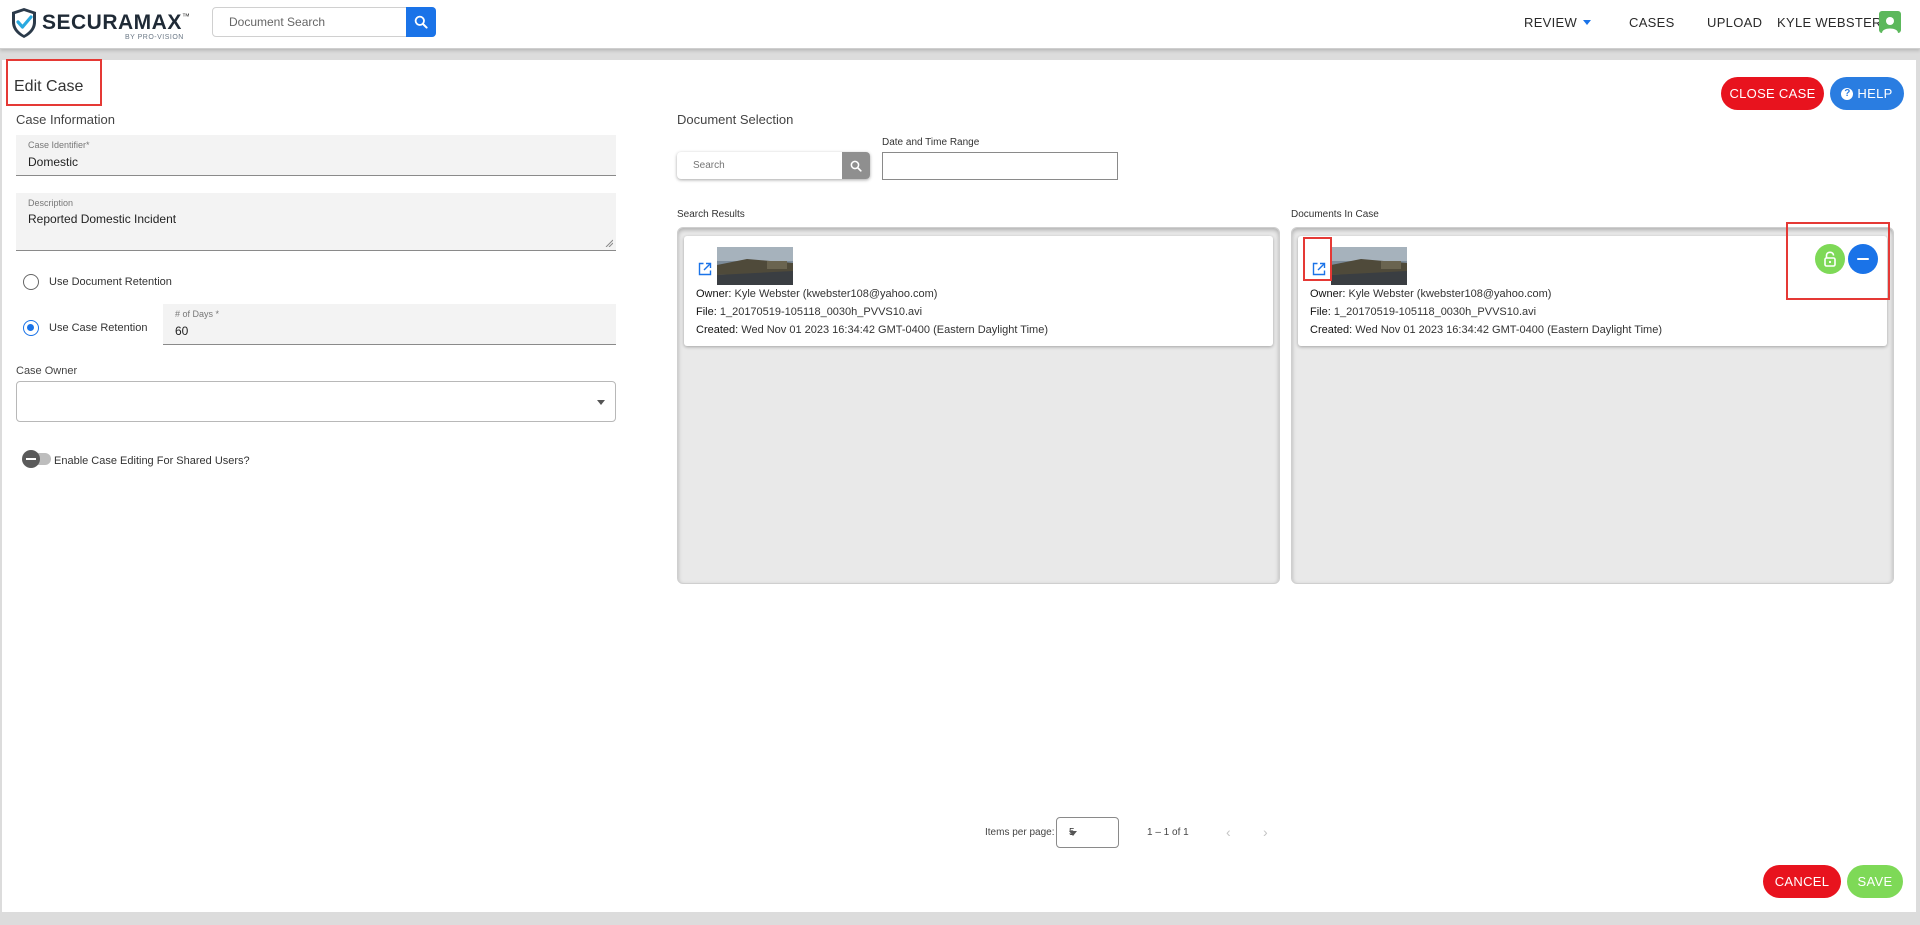 The width and height of the screenshot is (1920, 925). I want to click on cancel-button: CANCEL, so click(1802, 881).